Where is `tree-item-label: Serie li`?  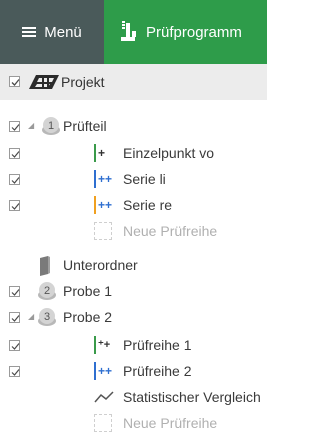 tree-item-label: Serie li is located at coordinates (144, 179).